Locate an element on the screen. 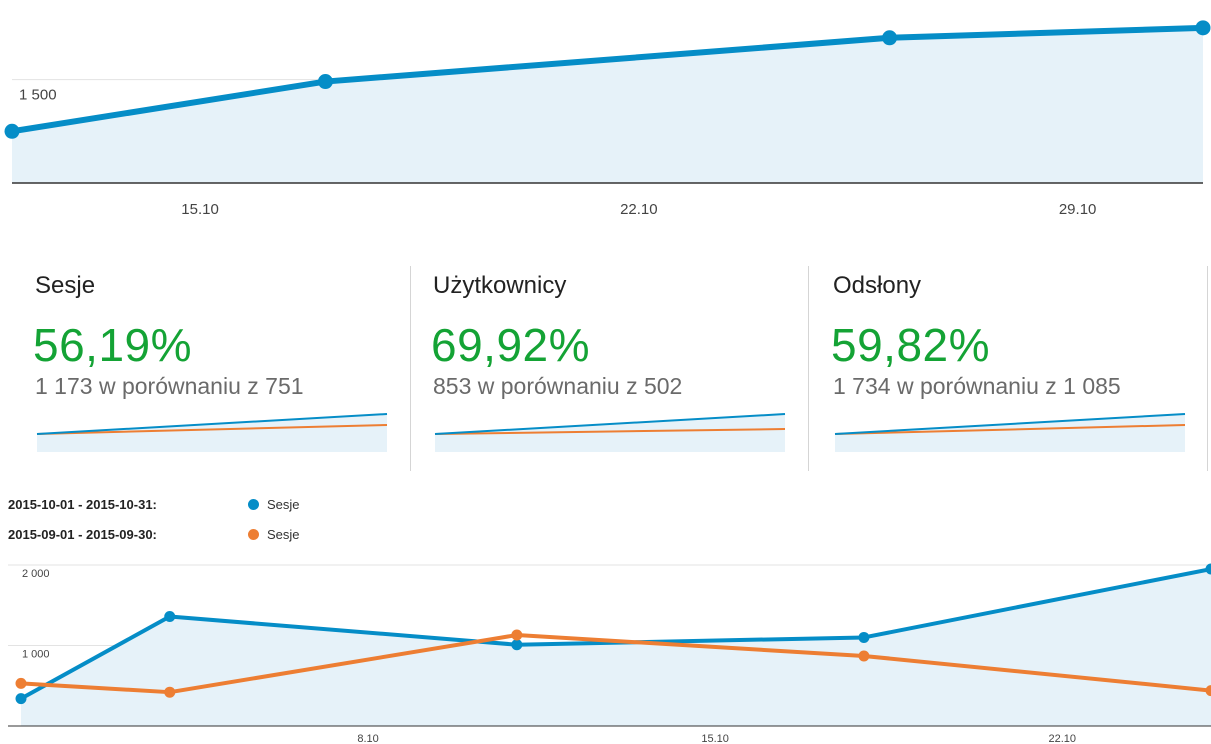  x-tick-label: 29.10 is located at coordinates (1078, 209).